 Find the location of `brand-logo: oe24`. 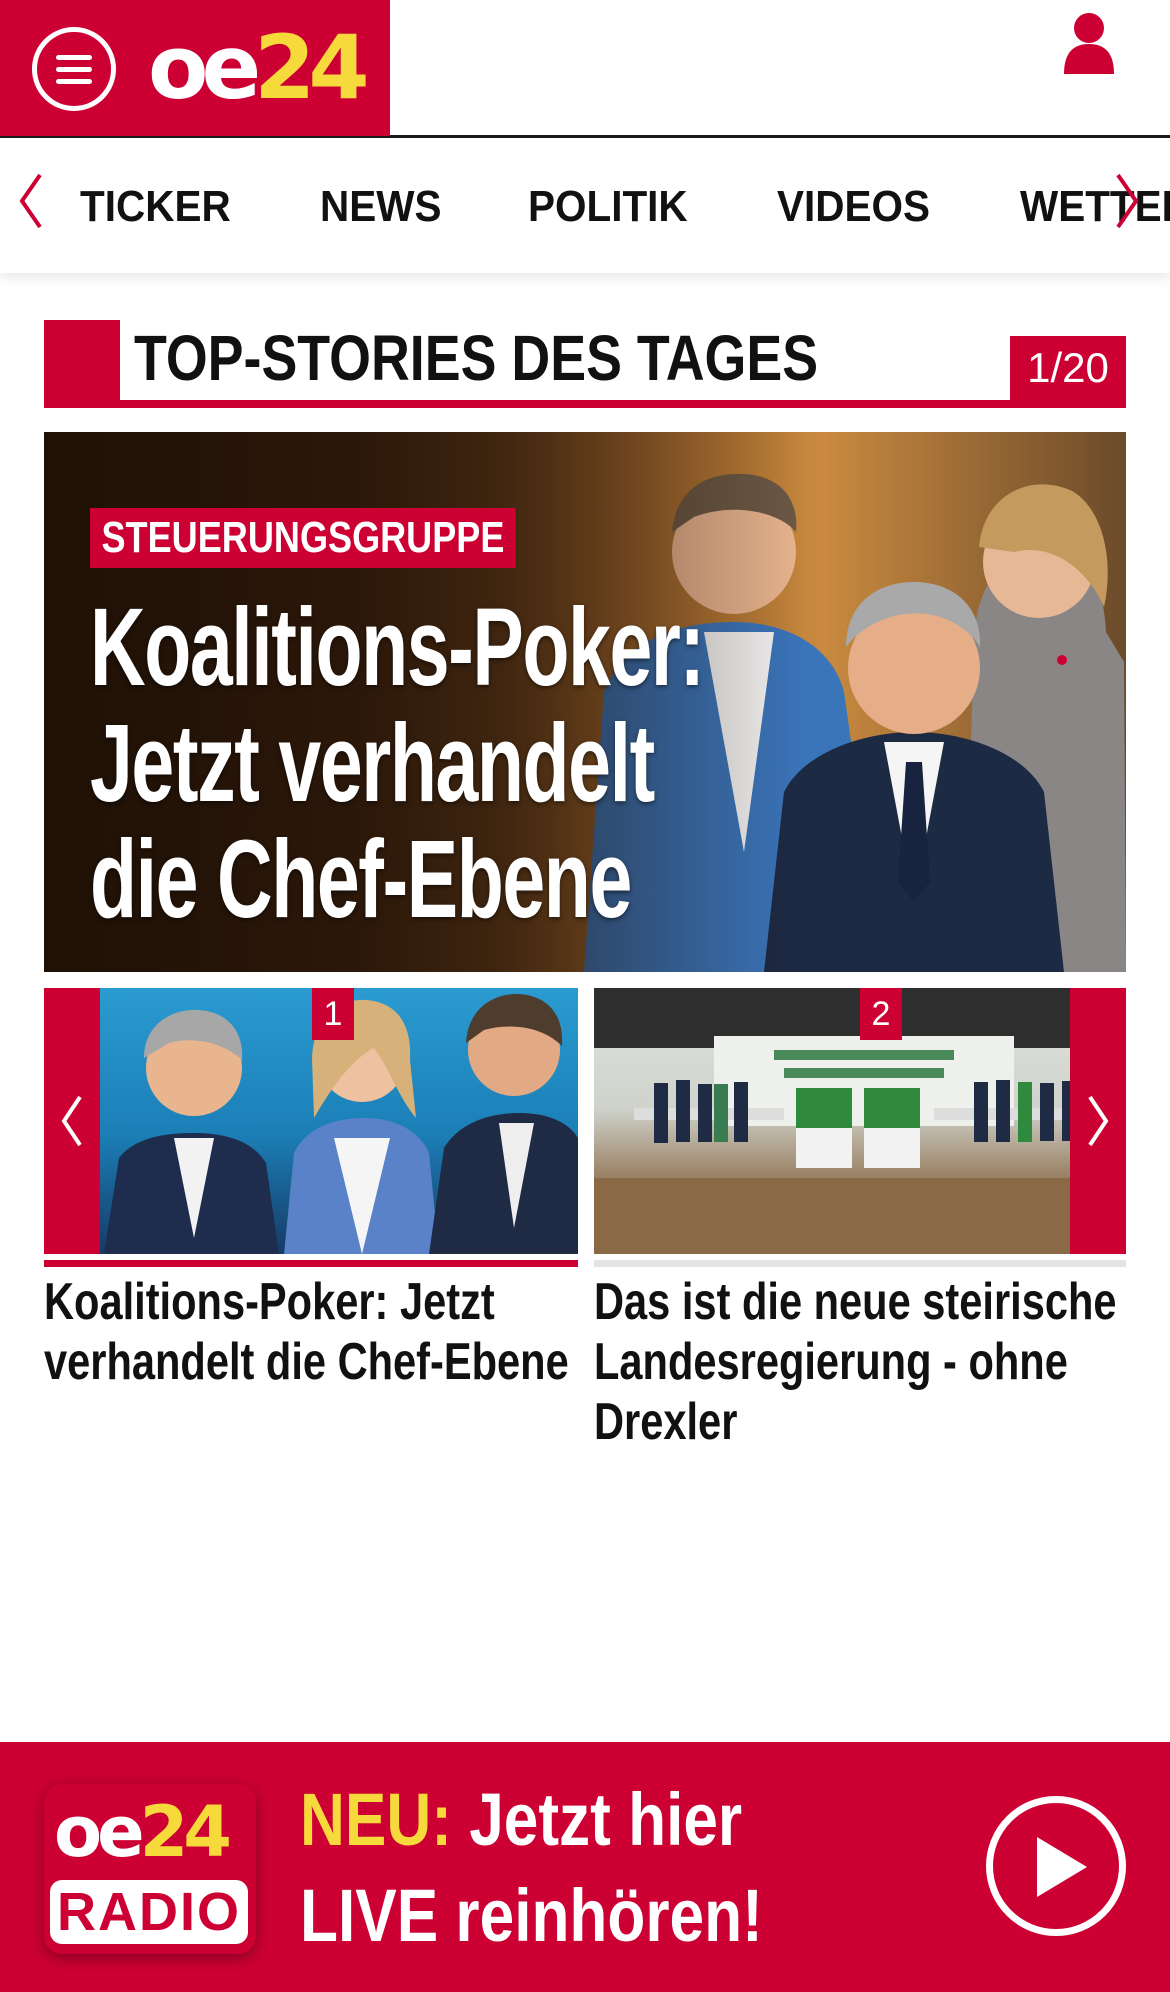

brand-logo: oe24 is located at coordinates (259, 68).